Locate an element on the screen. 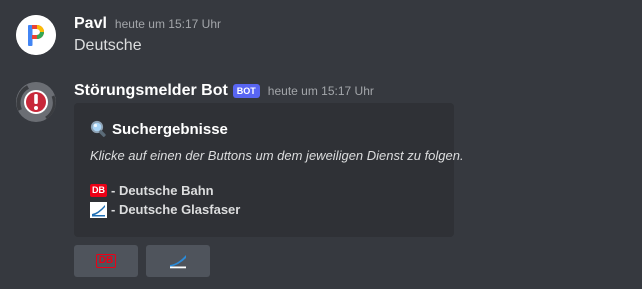 The width and height of the screenshot is (642, 289). username: Pavl is located at coordinates (90, 24).